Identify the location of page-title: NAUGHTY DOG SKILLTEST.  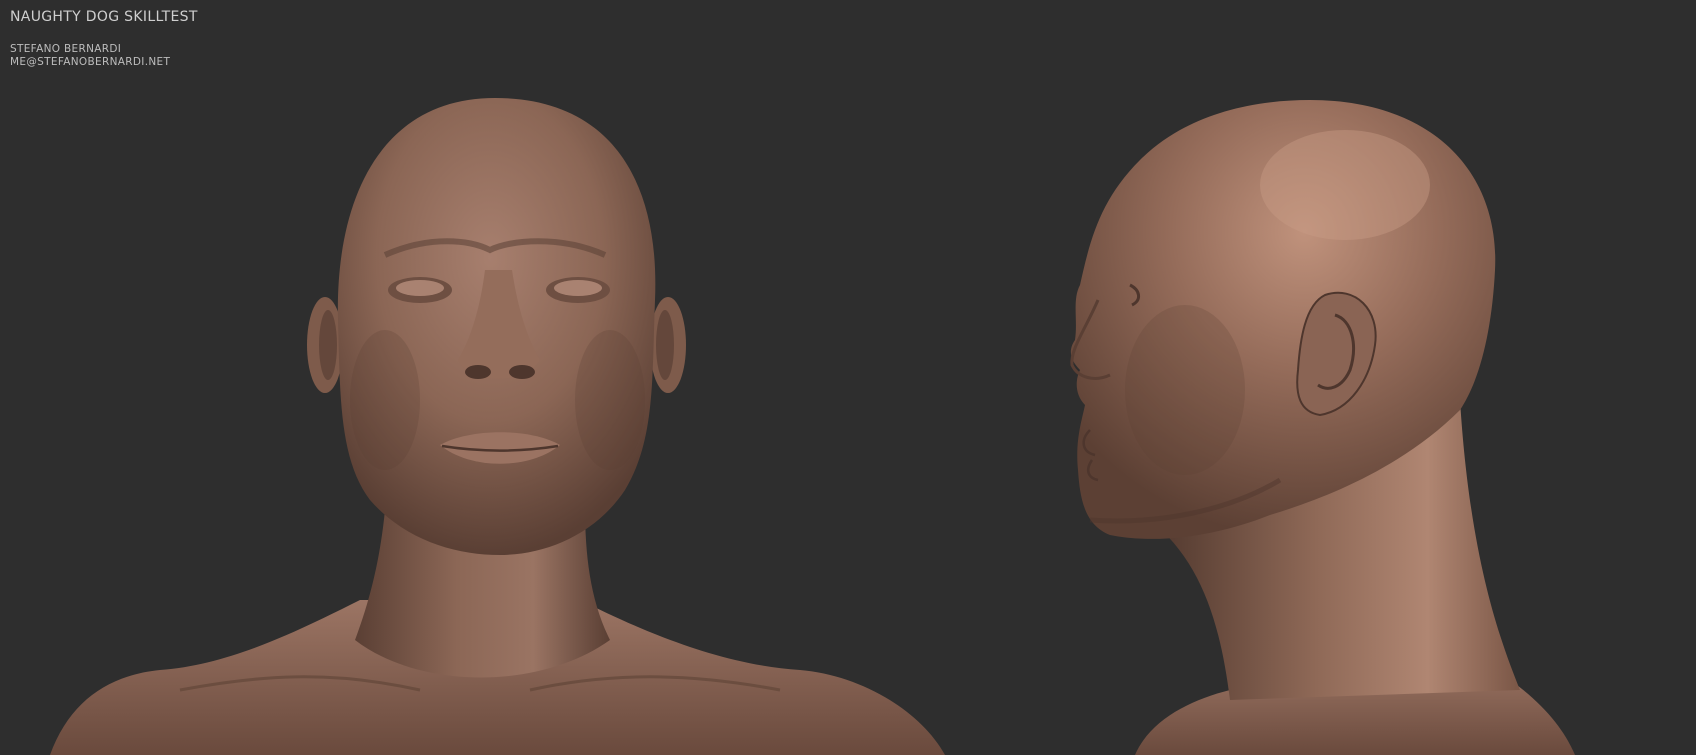
(104, 17).